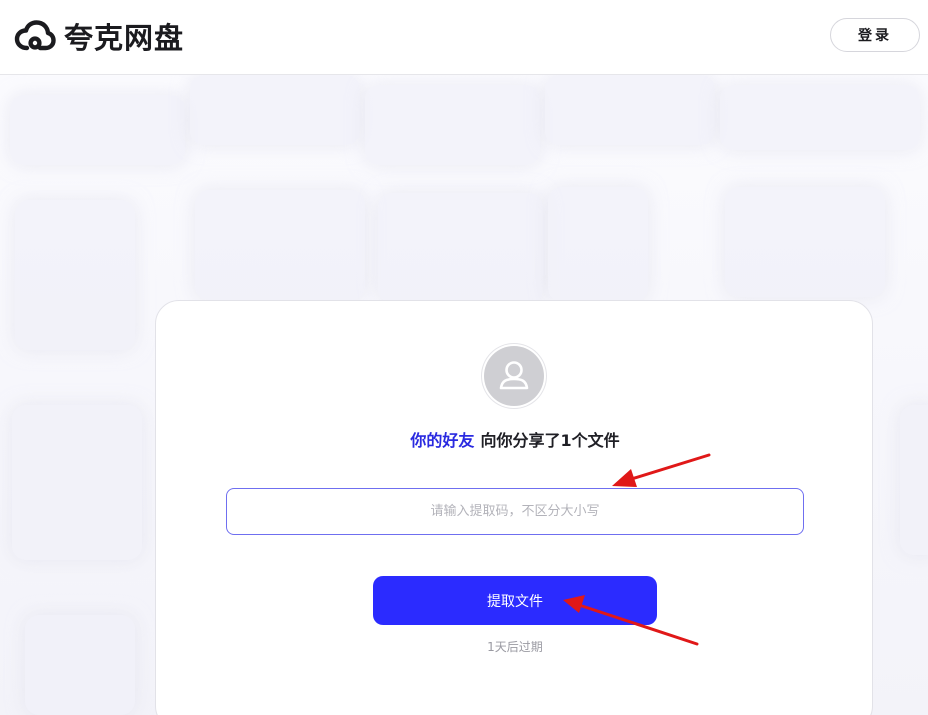 Image resolution: width=928 pixels, height=715 pixels. Describe the element at coordinates (875, 35) in the screenshot. I see `login-button: 登录` at that location.